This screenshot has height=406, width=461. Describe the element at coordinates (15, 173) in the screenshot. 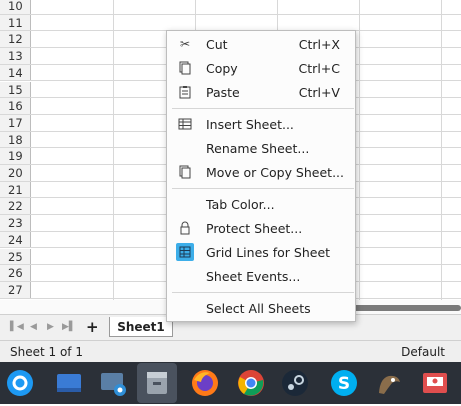

I see `row-header: 20` at that location.